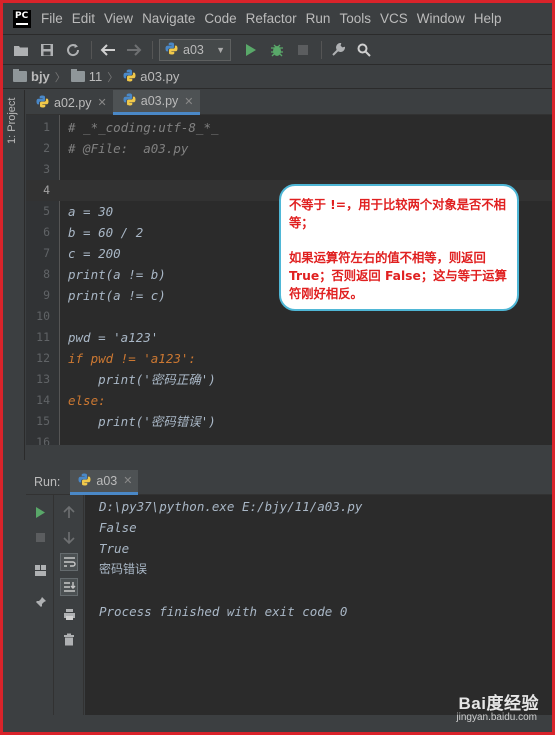 This screenshot has height=735, width=555. Describe the element at coordinates (69, 512) in the screenshot. I see `arrow-up-icon` at that location.